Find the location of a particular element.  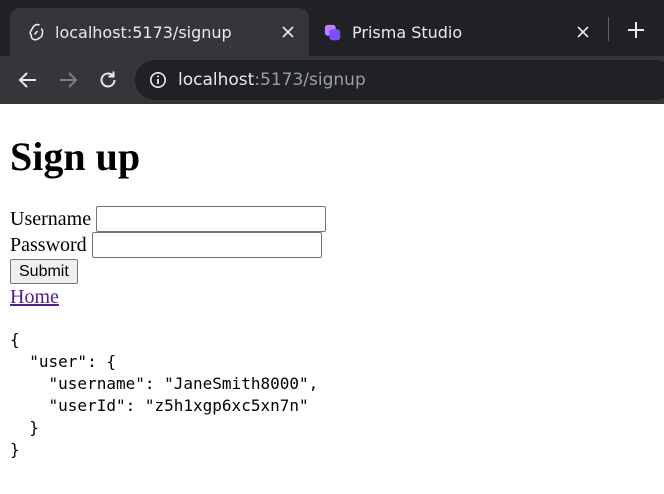

arrow-left-icon is located at coordinates (27, 80).